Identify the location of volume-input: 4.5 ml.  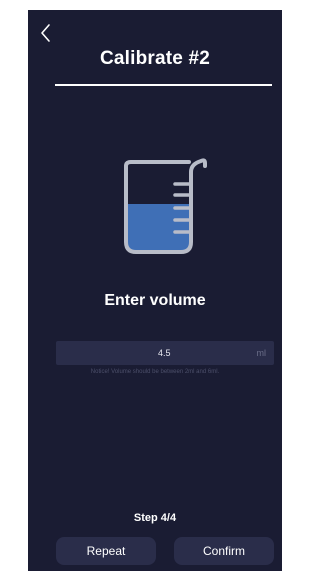
(165, 353).